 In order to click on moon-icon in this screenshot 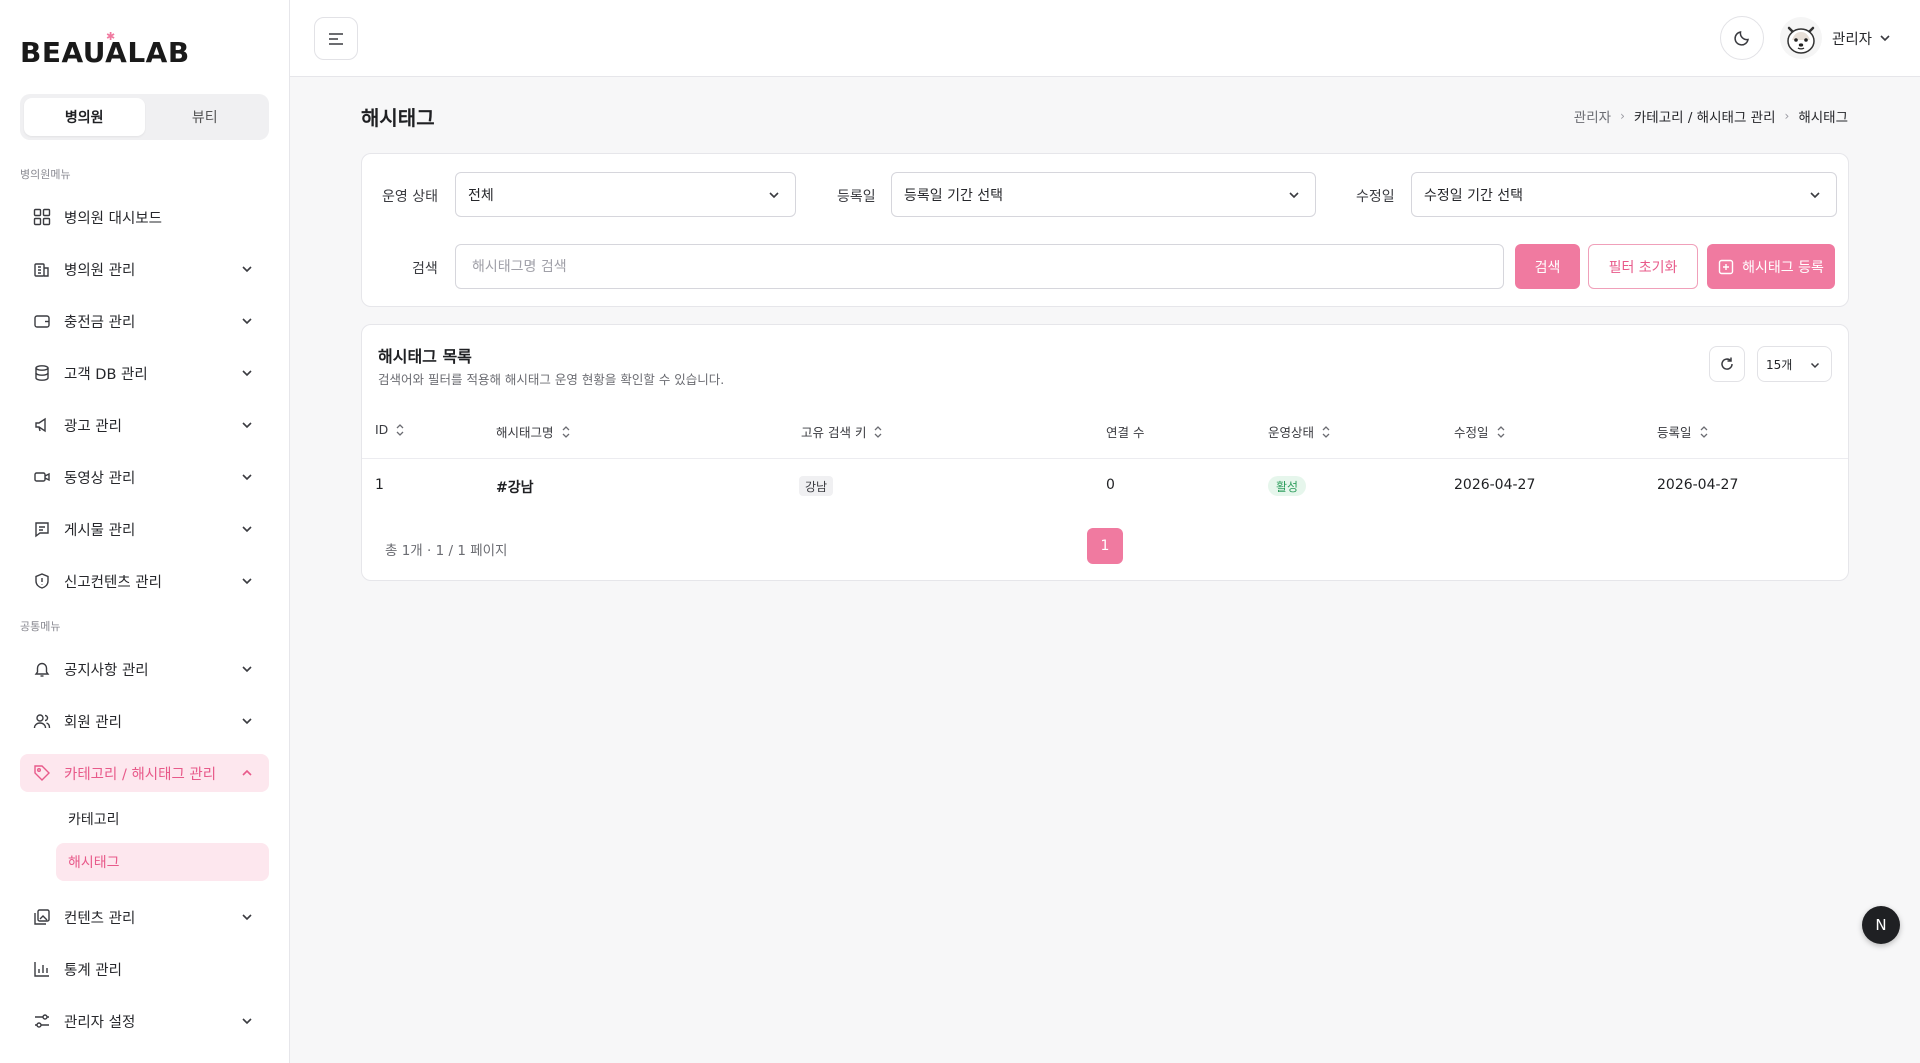, I will do `click(1741, 38)`.